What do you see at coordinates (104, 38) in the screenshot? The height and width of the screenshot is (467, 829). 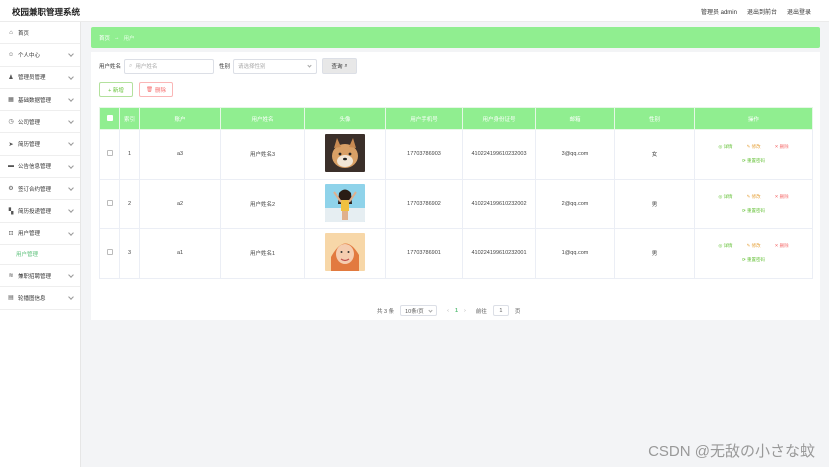 I see `breadcrumb-home: 首页` at bounding box center [104, 38].